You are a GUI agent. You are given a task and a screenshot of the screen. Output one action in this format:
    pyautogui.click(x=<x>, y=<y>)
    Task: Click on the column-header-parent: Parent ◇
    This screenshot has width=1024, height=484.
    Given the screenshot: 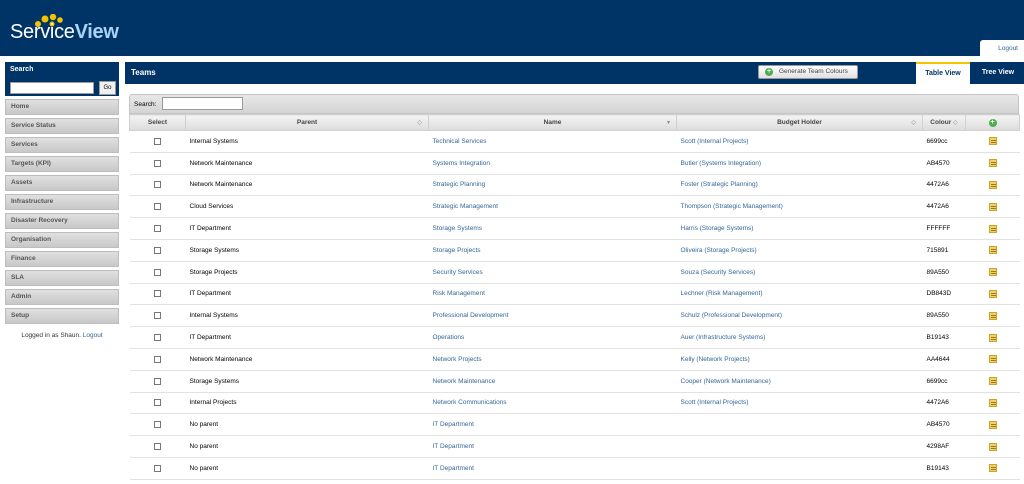 What is the action you would take?
    pyautogui.click(x=307, y=122)
    